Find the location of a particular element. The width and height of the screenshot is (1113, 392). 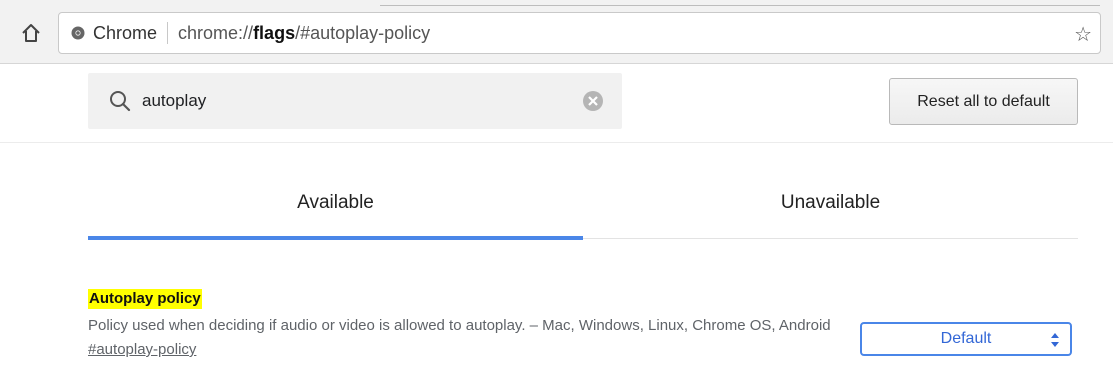

tabs: Available Unavailable is located at coordinates (583, 208).